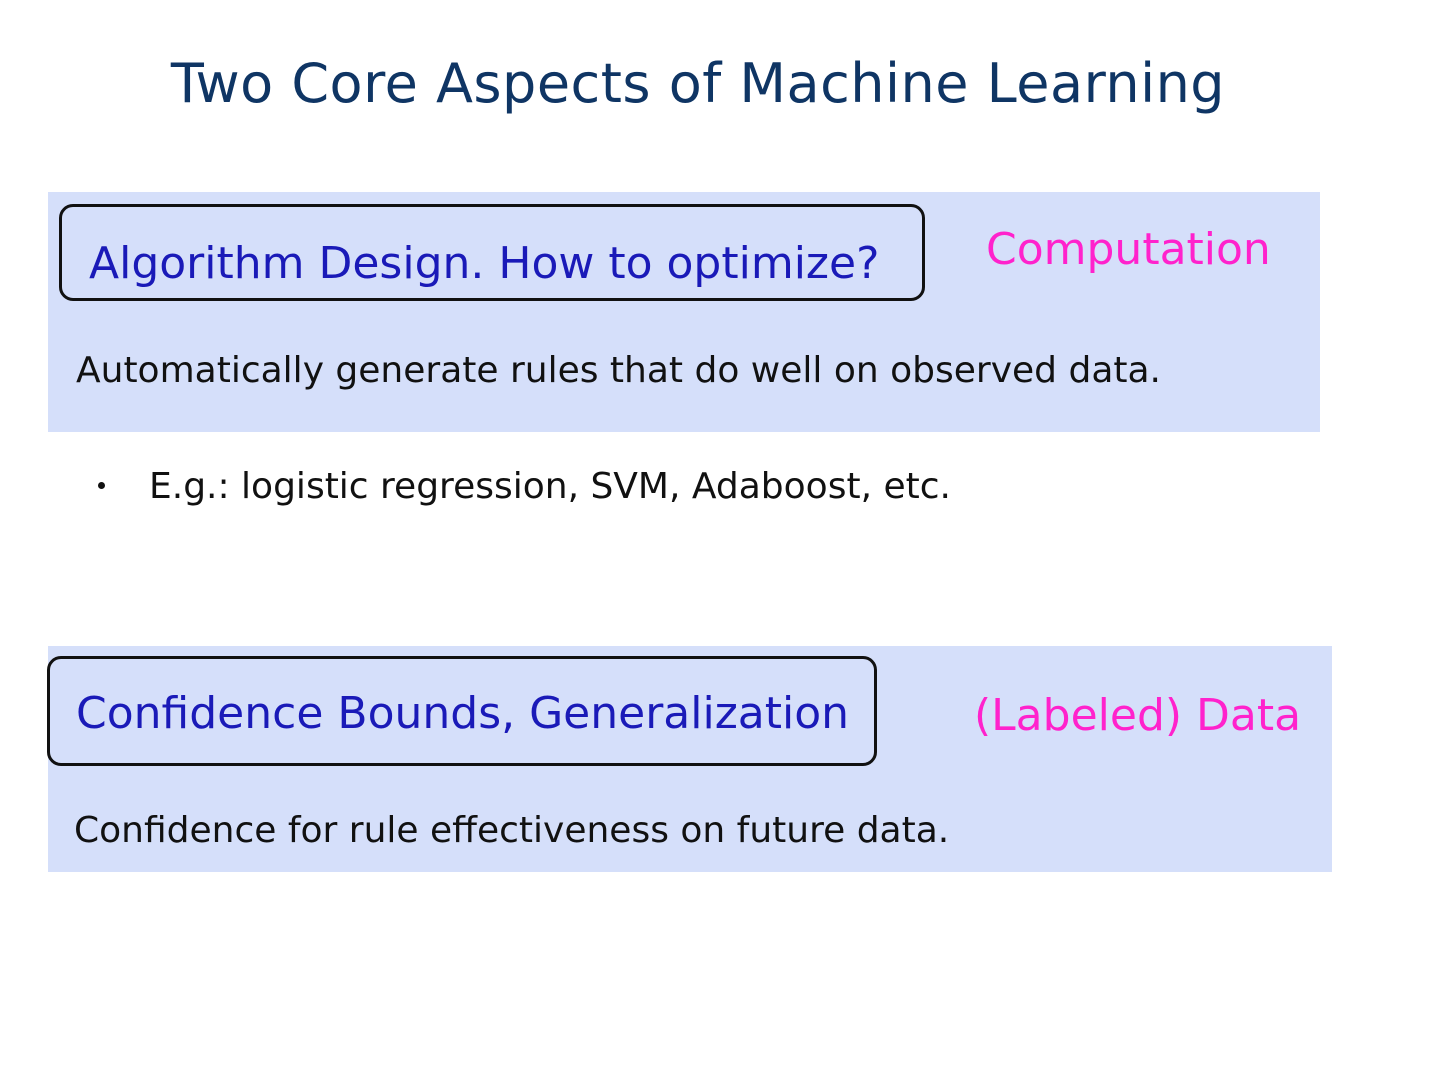 The image size is (1440, 1080). I want to click on section-heading-box: Confidence Bounds, Generalization, so click(462, 711).